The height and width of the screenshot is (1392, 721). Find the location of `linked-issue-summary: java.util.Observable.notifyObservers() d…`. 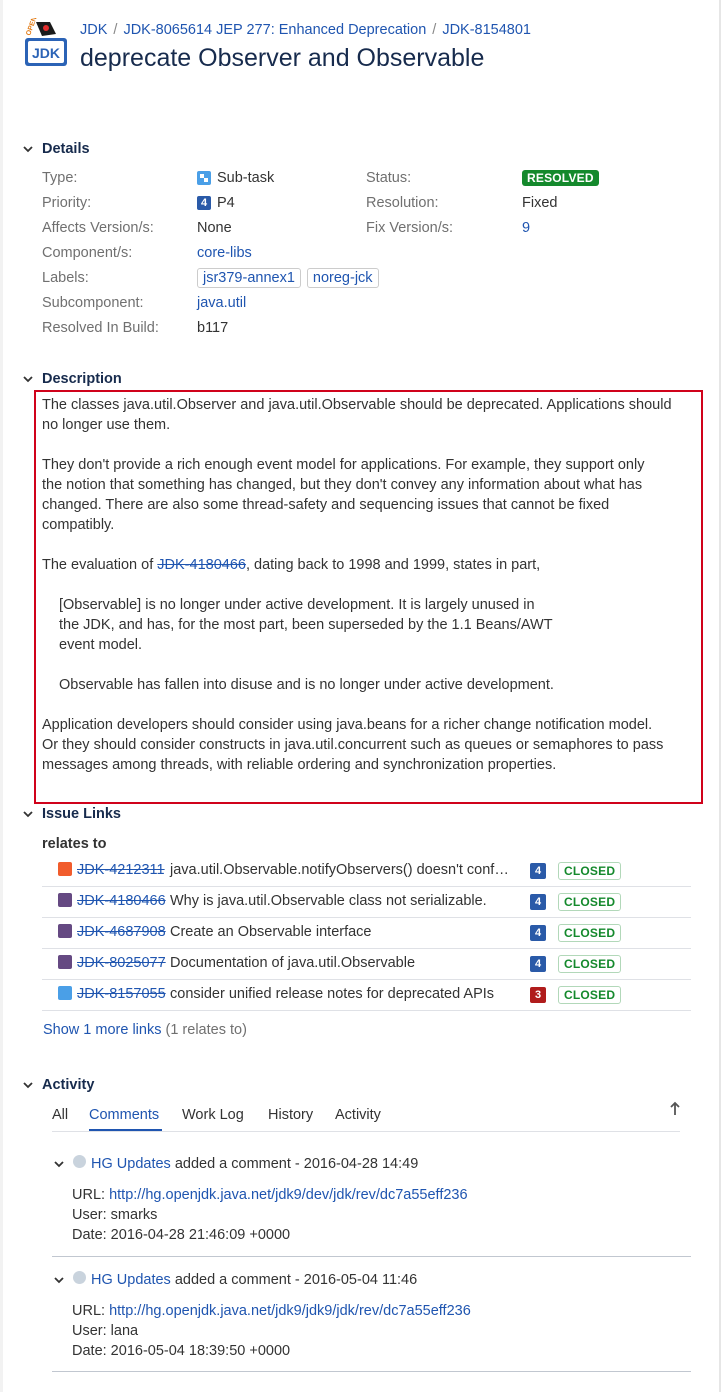

linked-issue-summary: java.util.Observable.notifyObservers() d… is located at coordinates (339, 870).